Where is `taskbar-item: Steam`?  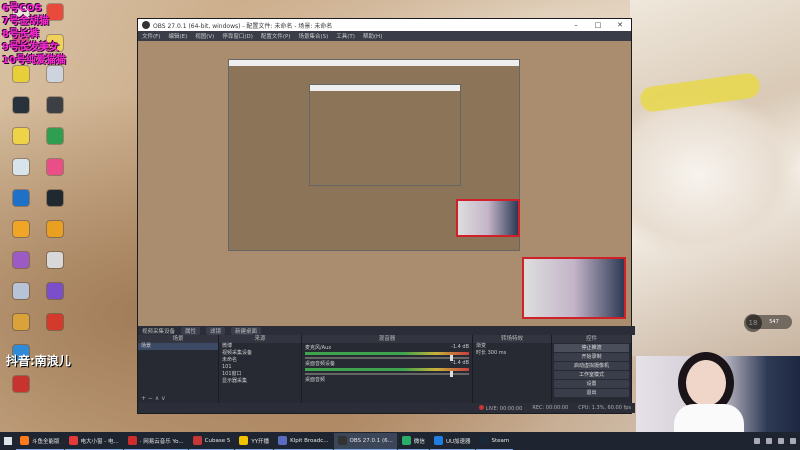
taskbar-item: Steam is located at coordinates (494, 441).